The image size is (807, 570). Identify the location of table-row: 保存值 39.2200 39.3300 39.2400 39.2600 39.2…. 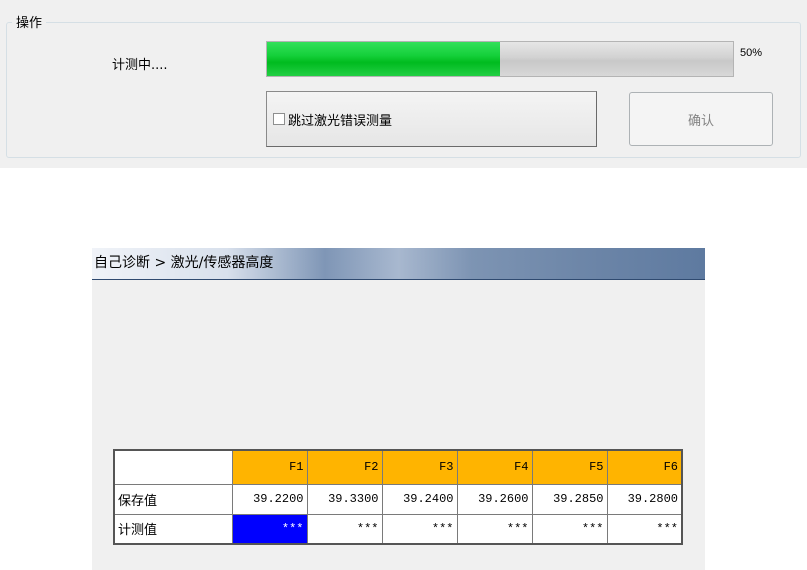
(398, 499).